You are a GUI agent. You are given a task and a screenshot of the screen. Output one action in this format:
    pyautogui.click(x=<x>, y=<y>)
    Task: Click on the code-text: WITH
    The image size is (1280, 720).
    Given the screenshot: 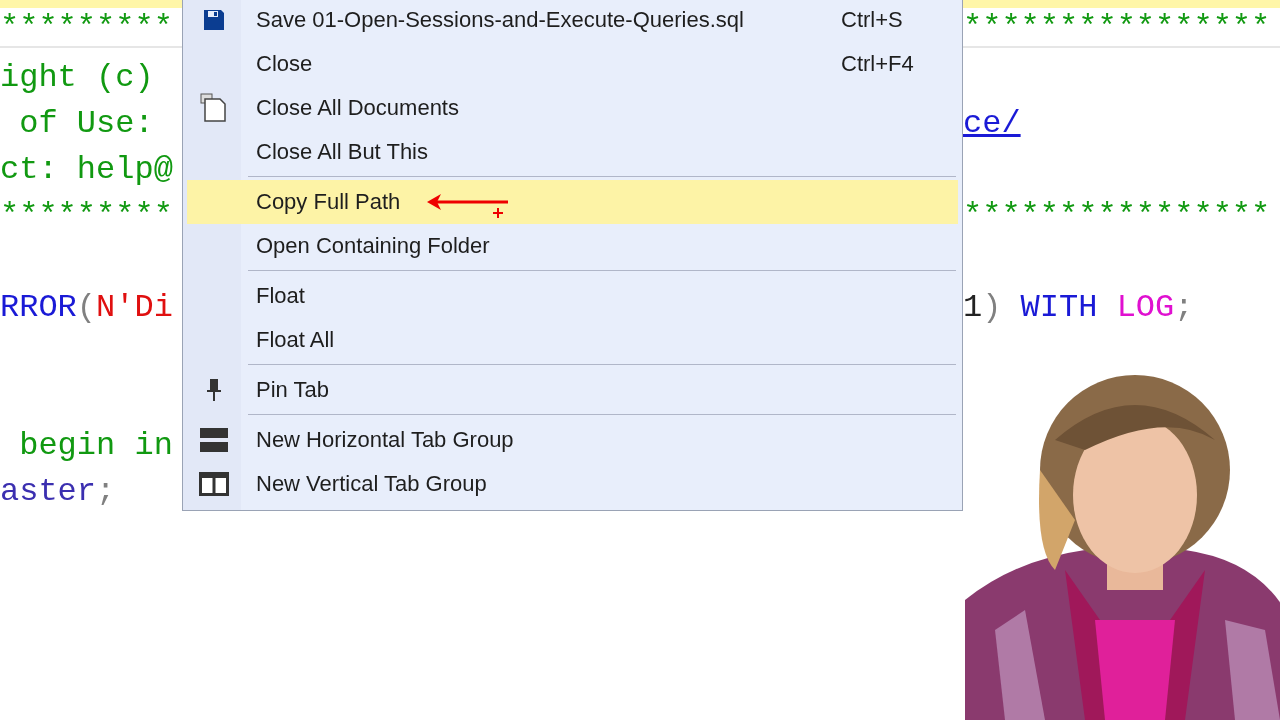 What is the action you would take?
    pyautogui.click(x=1058, y=307)
    